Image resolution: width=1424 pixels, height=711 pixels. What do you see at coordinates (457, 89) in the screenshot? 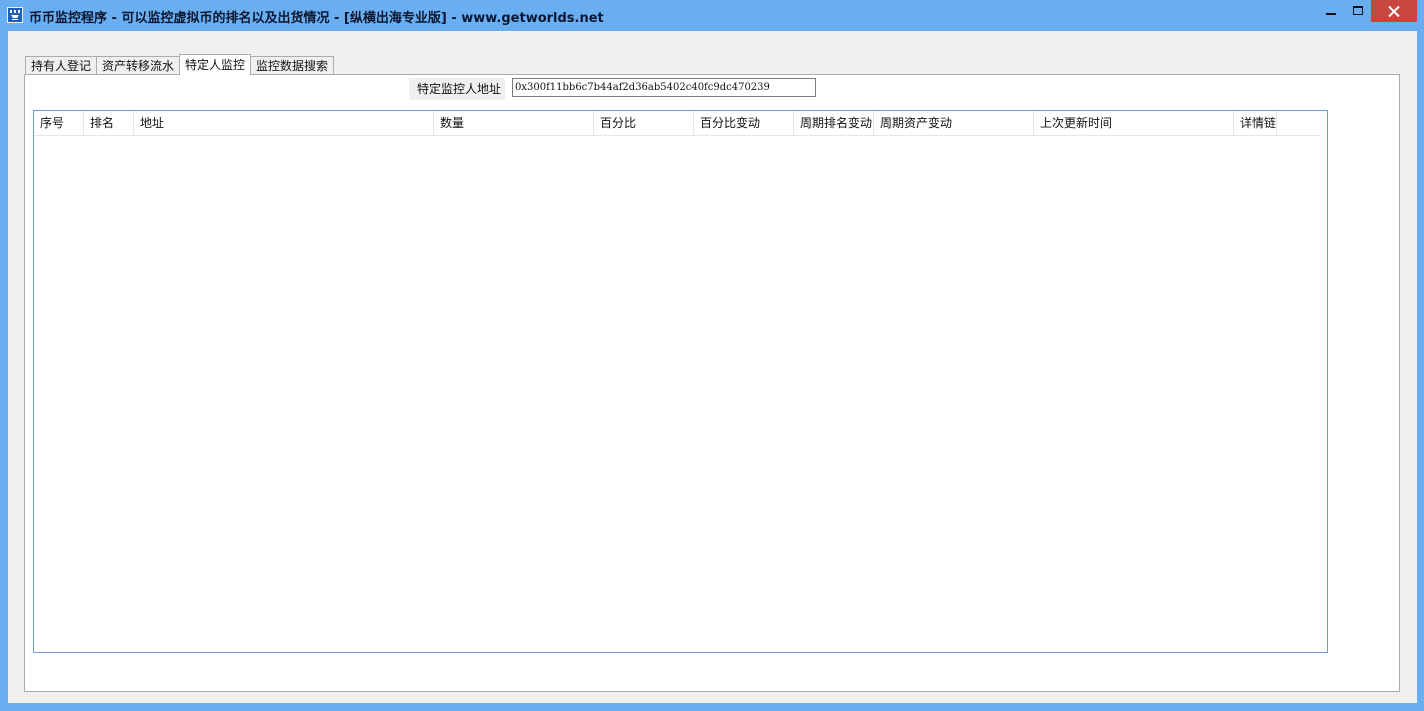
I see `address-label: 特定监控人地址` at bounding box center [457, 89].